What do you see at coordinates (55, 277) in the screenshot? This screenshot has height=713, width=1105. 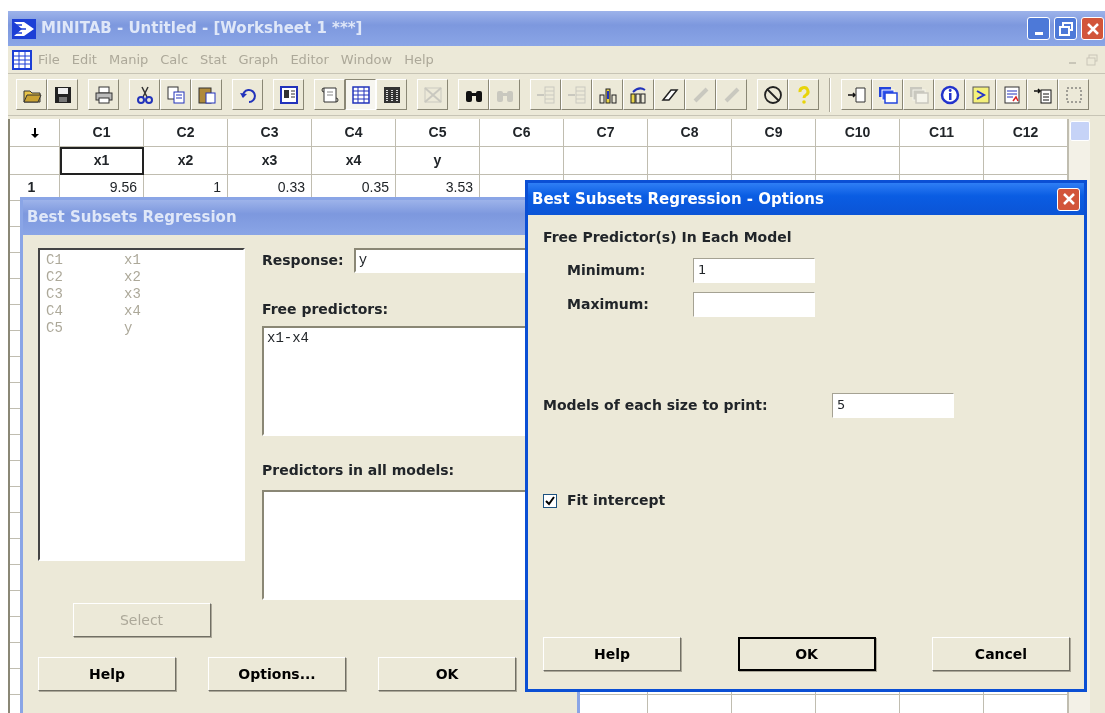 I see `column-id: C2` at bounding box center [55, 277].